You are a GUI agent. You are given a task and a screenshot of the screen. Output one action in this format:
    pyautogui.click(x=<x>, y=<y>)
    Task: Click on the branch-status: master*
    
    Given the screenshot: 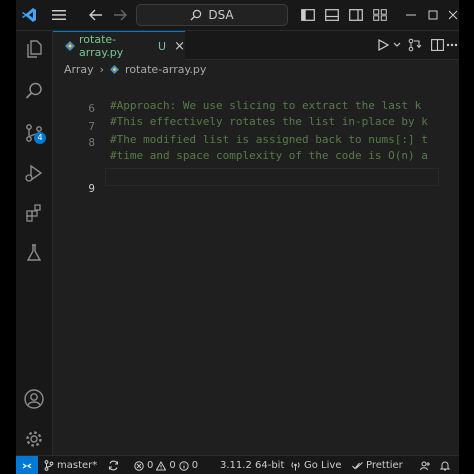 What is the action you would take?
    pyautogui.click(x=70, y=465)
    